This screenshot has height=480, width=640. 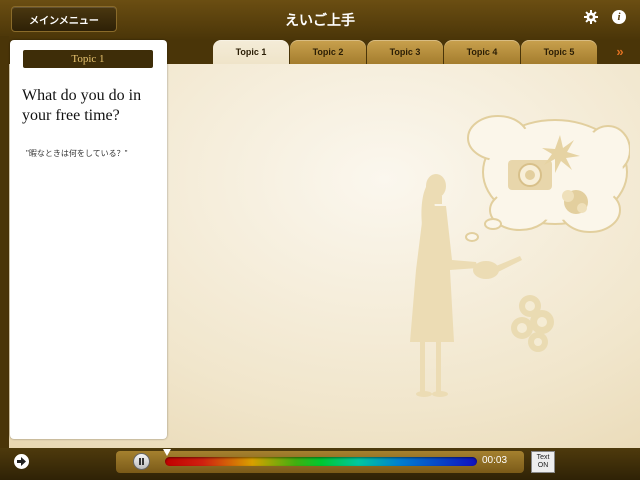 I want to click on playback-time: 00:03, so click(x=495, y=460).